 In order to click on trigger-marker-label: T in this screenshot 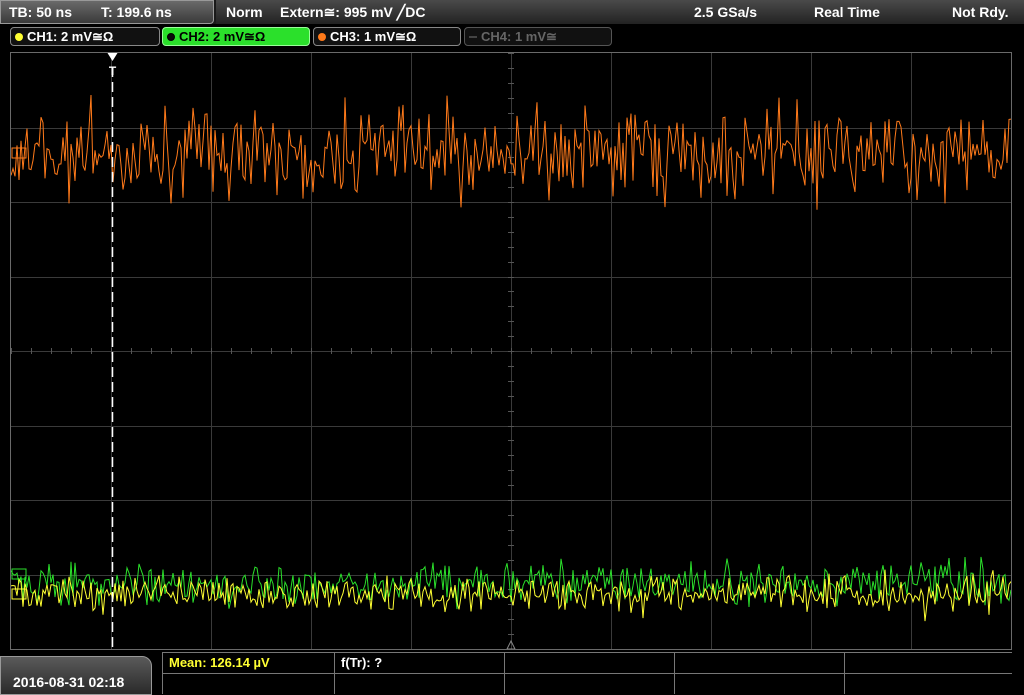, I will do `click(113, 71)`.